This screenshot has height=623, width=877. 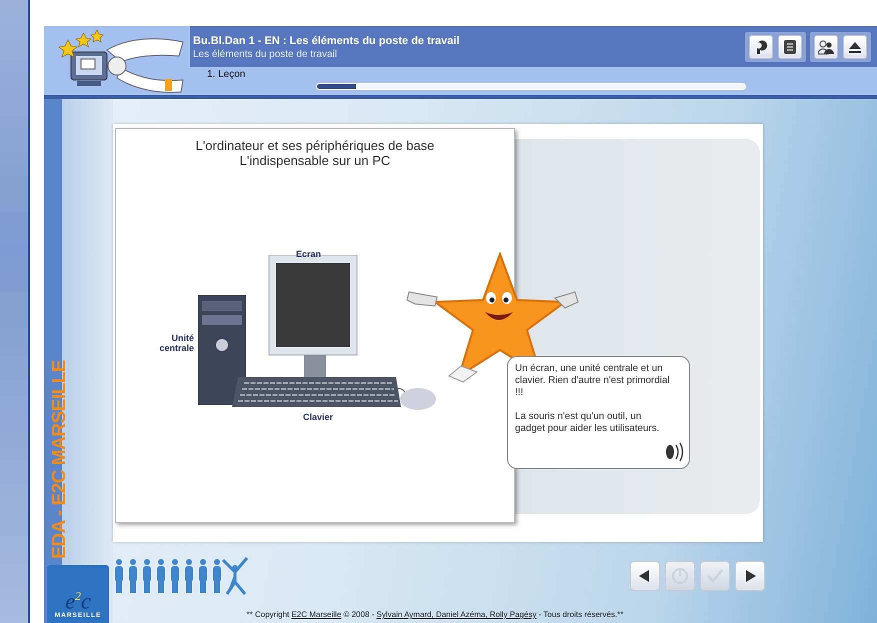 What do you see at coordinates (327, 41) in the screenshot?
I see `course-title: Bu.Bl.Dan 1 - EN : Les éléments du poste de travail` at bounding box center [327, 41].